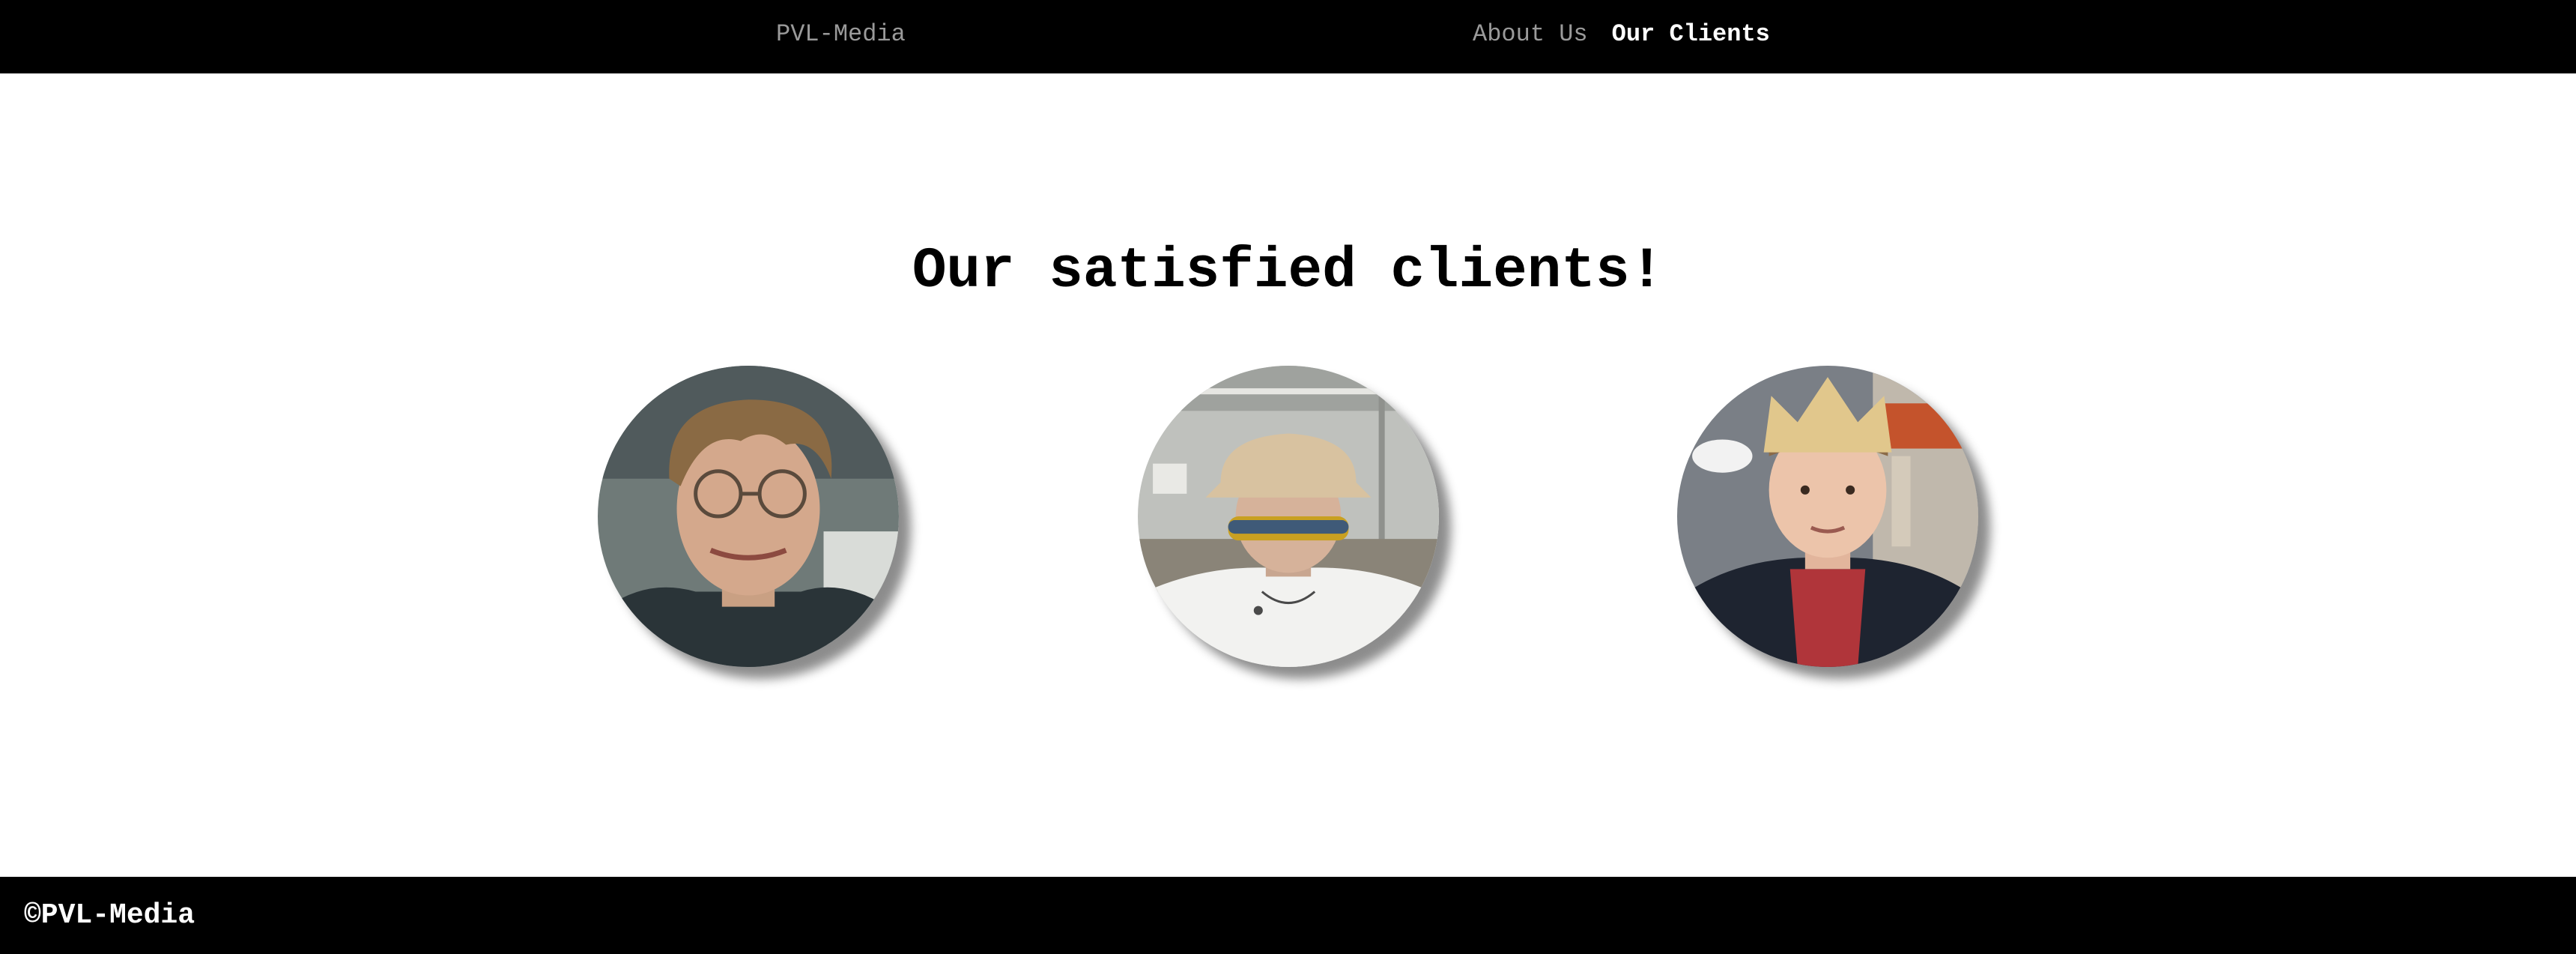 This screenshot has height=954, width=2576. Describe the element at coordinates (1691, 34) in the screenshot. I see `nav-link-our-clients: Our Clients` at that location.